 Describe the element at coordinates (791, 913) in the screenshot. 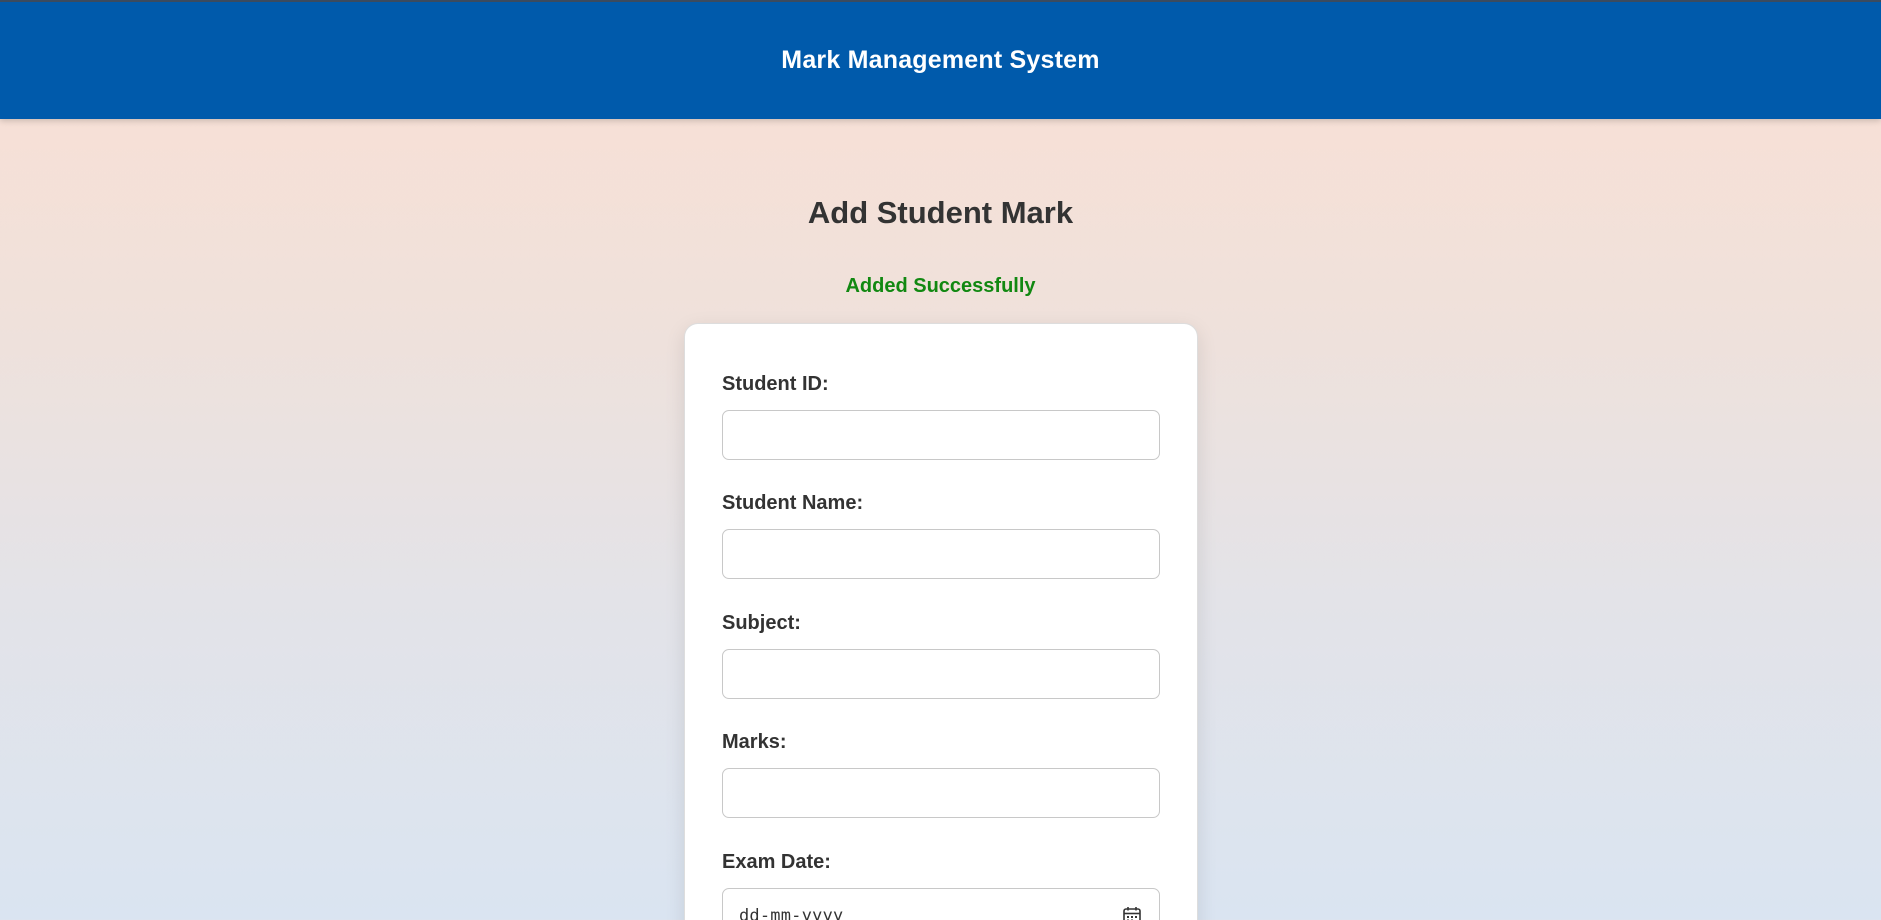

I see `exam-date-placeholder: dd-mm-yyyy` at that location.